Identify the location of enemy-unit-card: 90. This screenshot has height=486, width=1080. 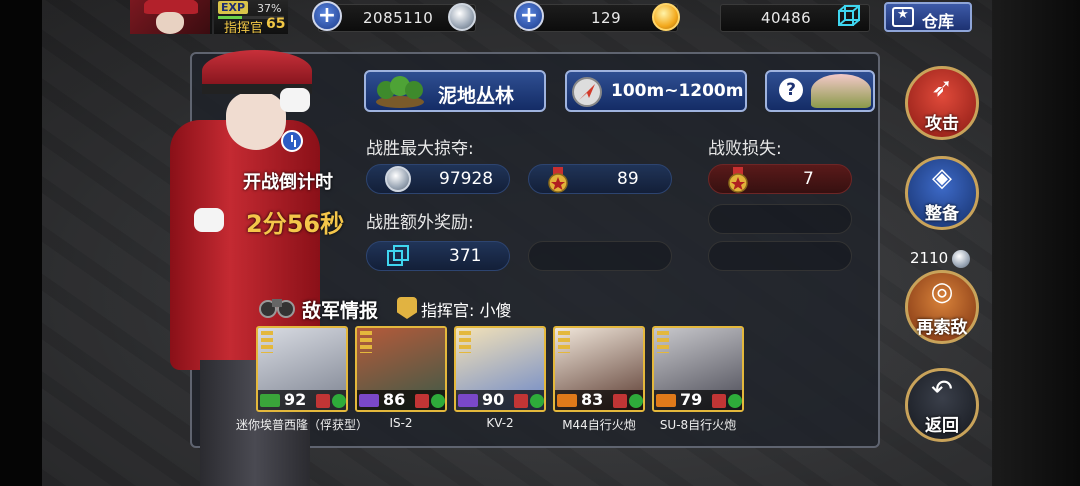
(500, 369).